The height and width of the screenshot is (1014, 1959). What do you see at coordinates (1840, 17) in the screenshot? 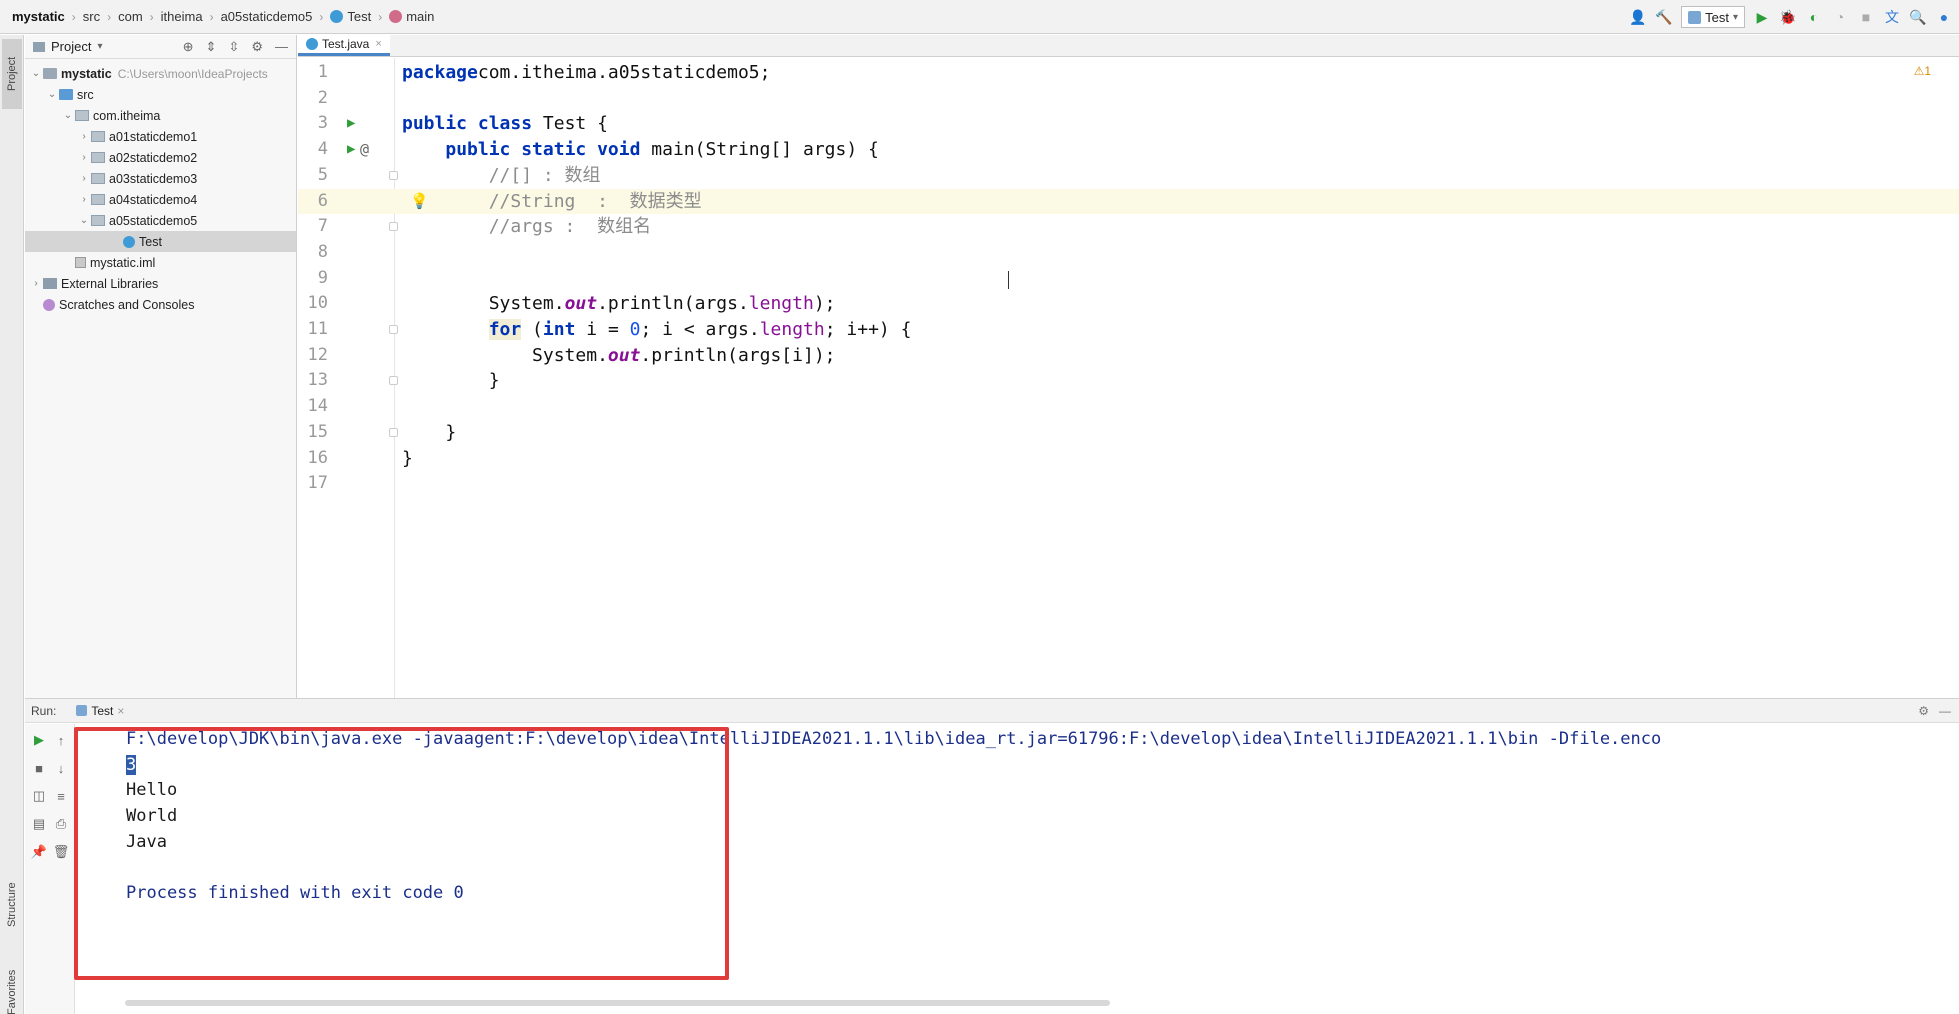
I see `profile-icon: ◔` at bounding box center [1840, 17].